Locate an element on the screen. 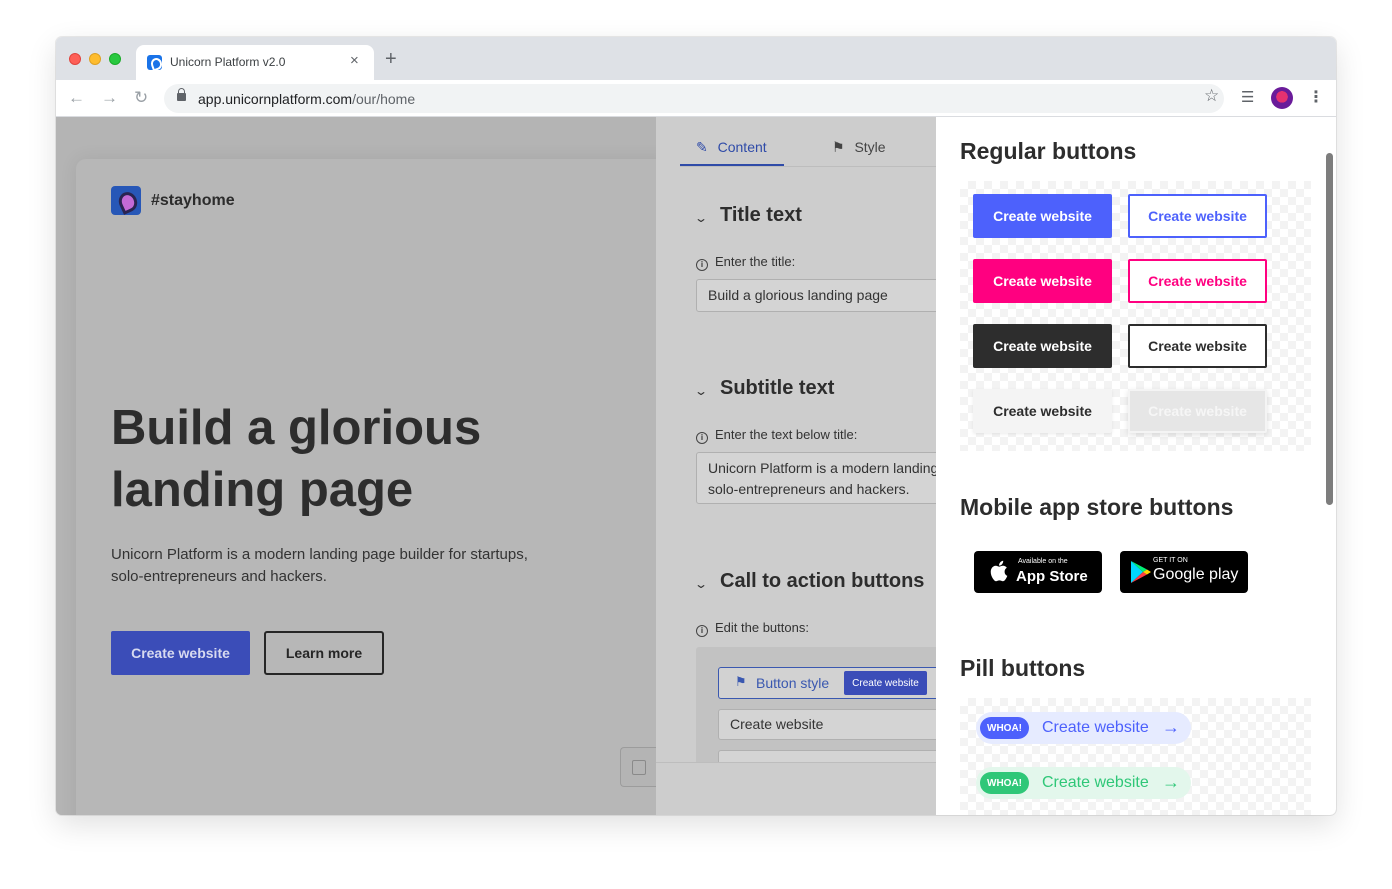  address-bar: app.unicornplatform.com/our/home ☆ is located at coordinates (694, 98).